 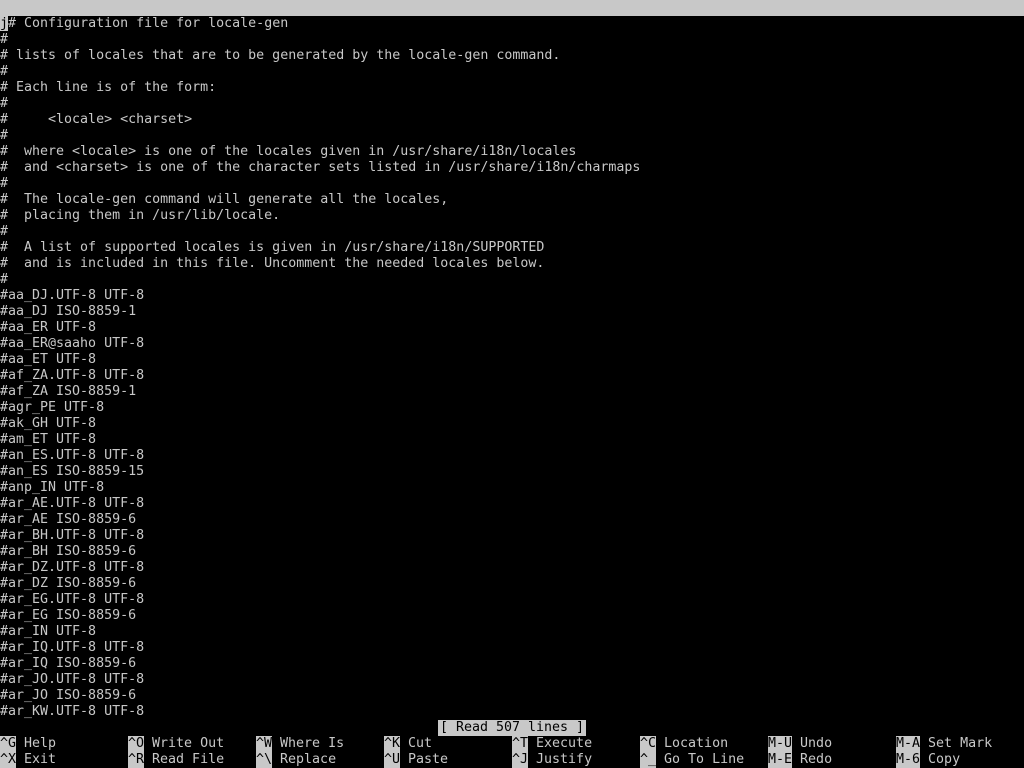 What do you see at coordinates (512, 216) in the screenshot?
I see `editor-line: # placing them in /usr/lib/locale.` at bounding box center [512, 216].